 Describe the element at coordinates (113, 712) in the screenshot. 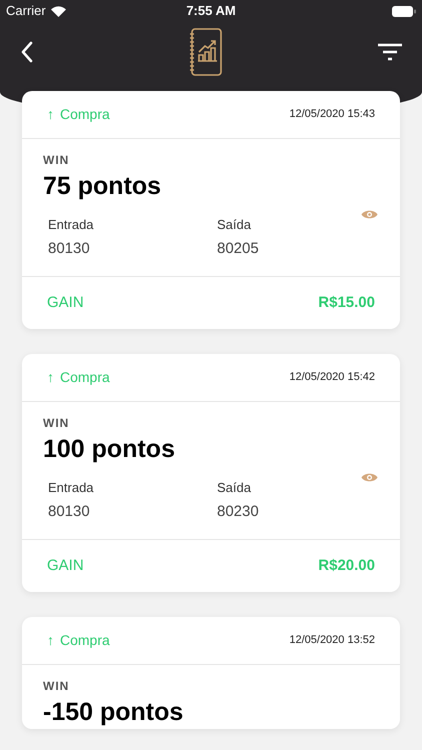

I see `points-value: -150 pontos` at that location.